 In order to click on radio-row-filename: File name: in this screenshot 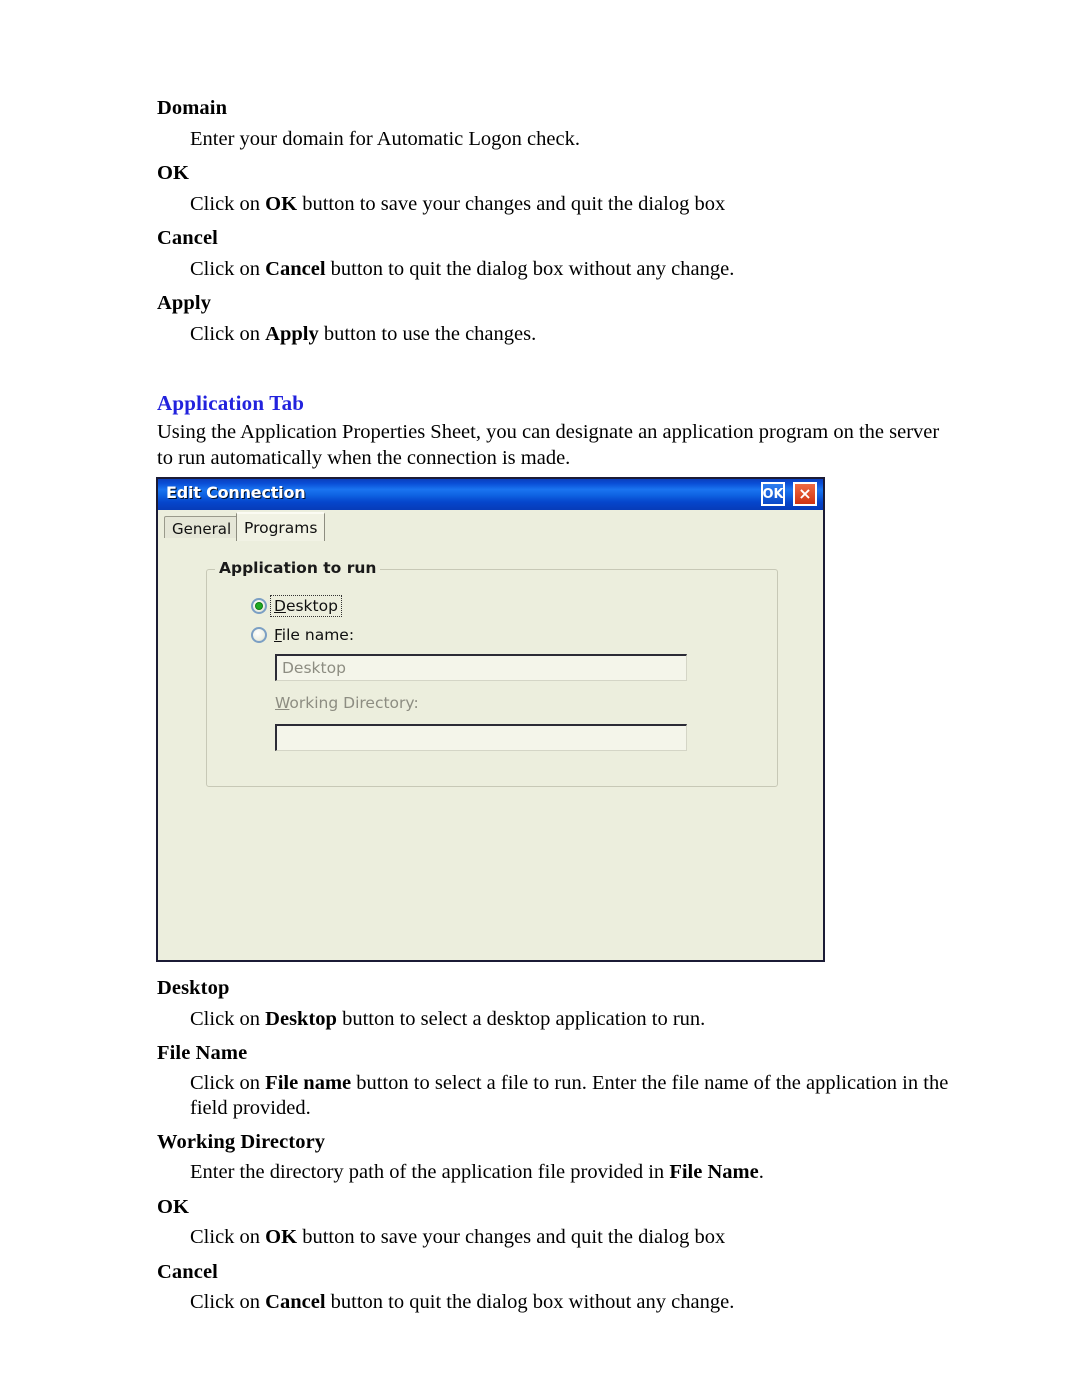, I will do `click(304, 635)`.